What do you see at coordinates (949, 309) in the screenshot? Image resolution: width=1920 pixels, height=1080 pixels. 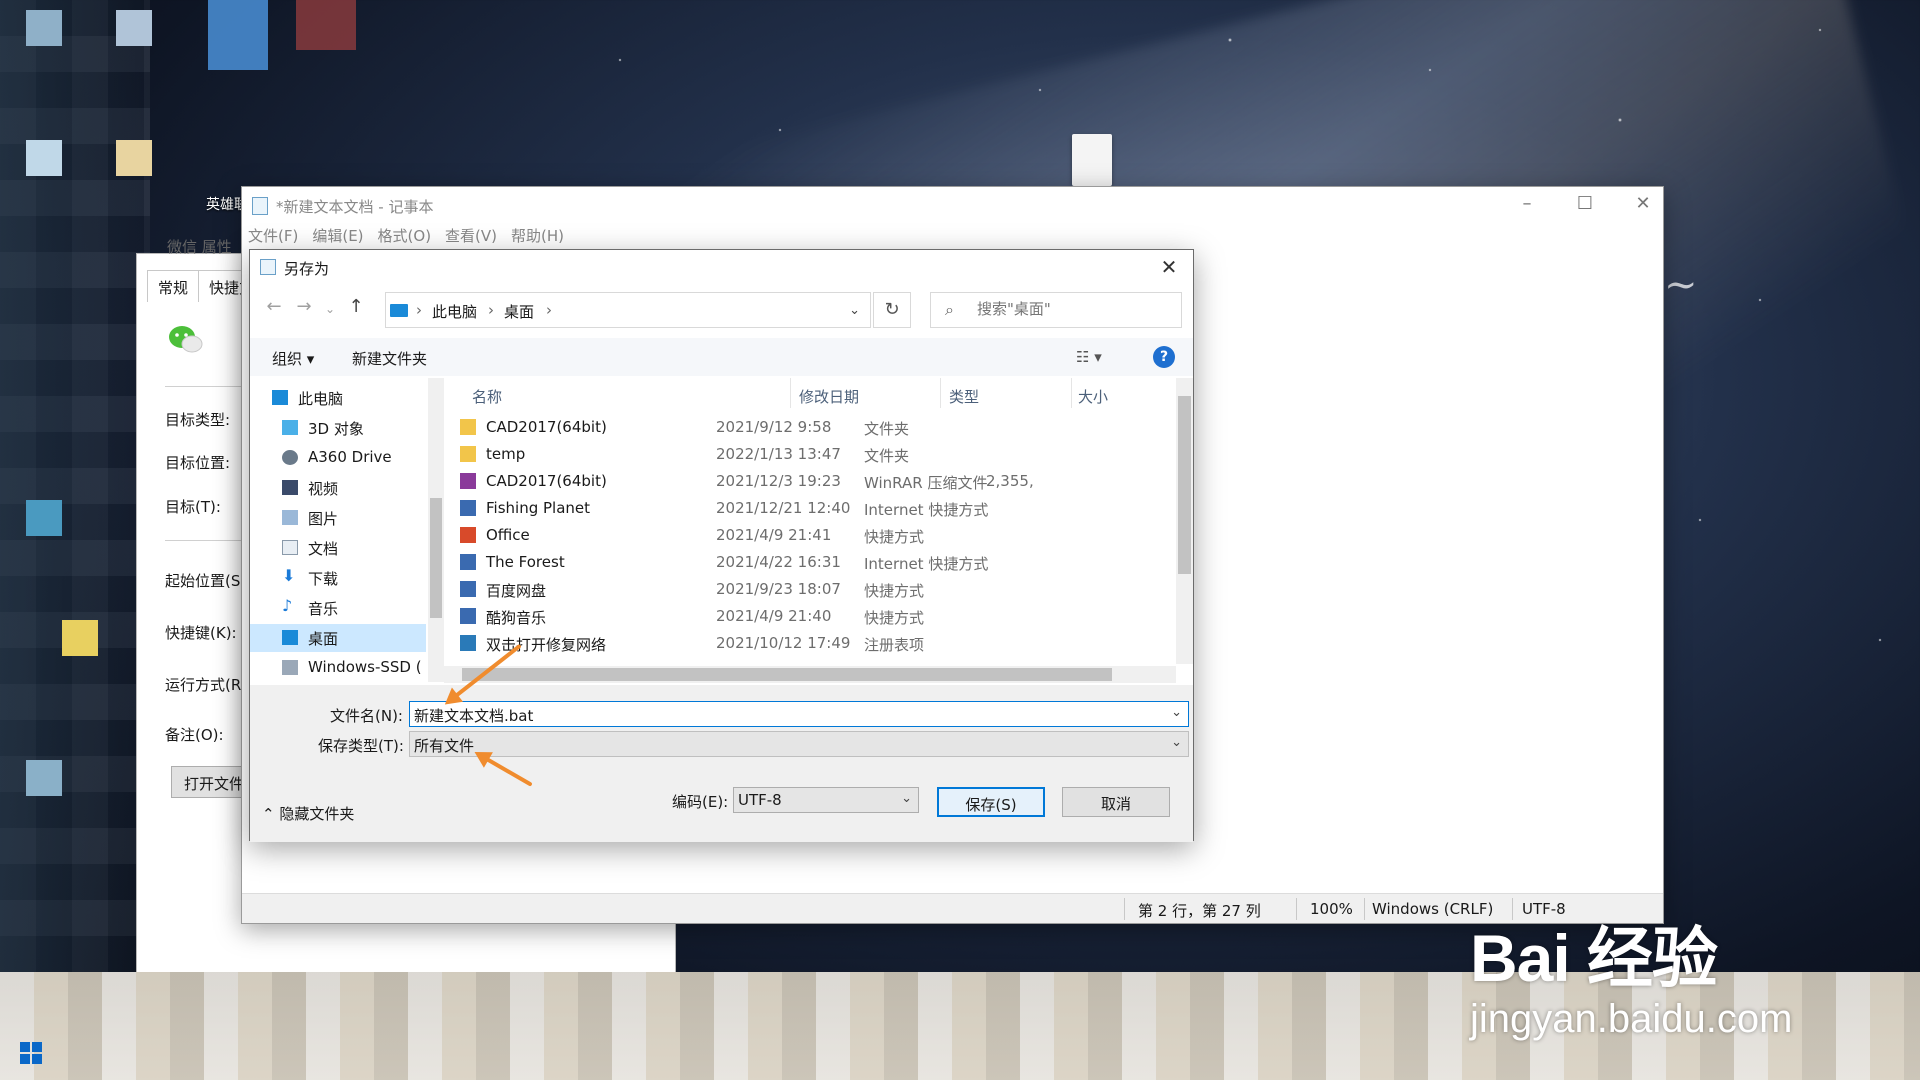 I see `search-icon: ⌕` at bounding box center [949, 309].